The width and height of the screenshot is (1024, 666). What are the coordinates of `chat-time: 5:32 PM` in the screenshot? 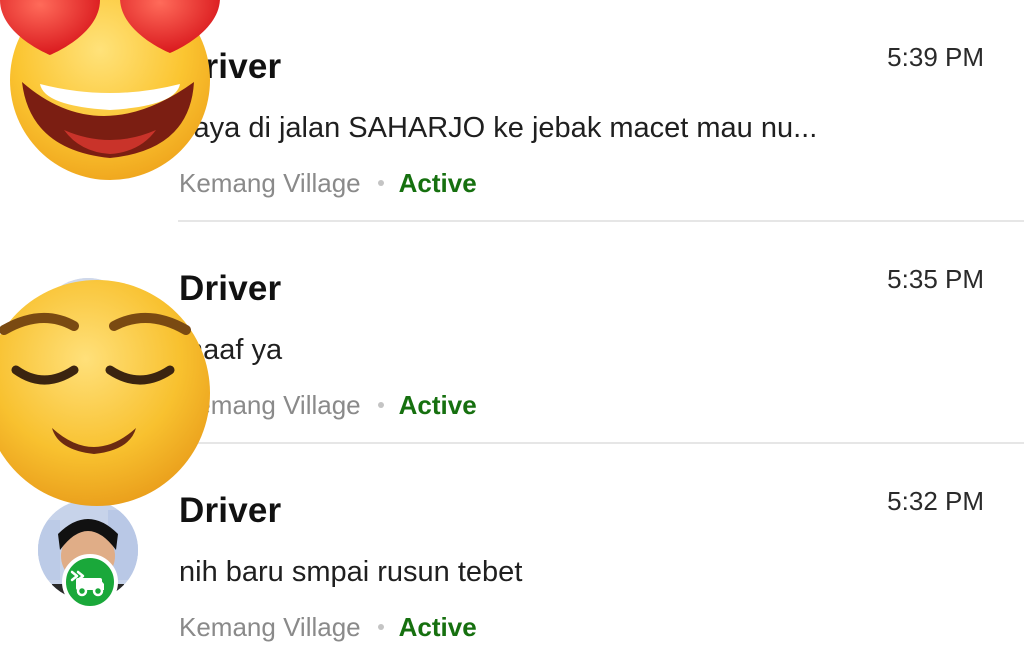 It's located at (935, 501).